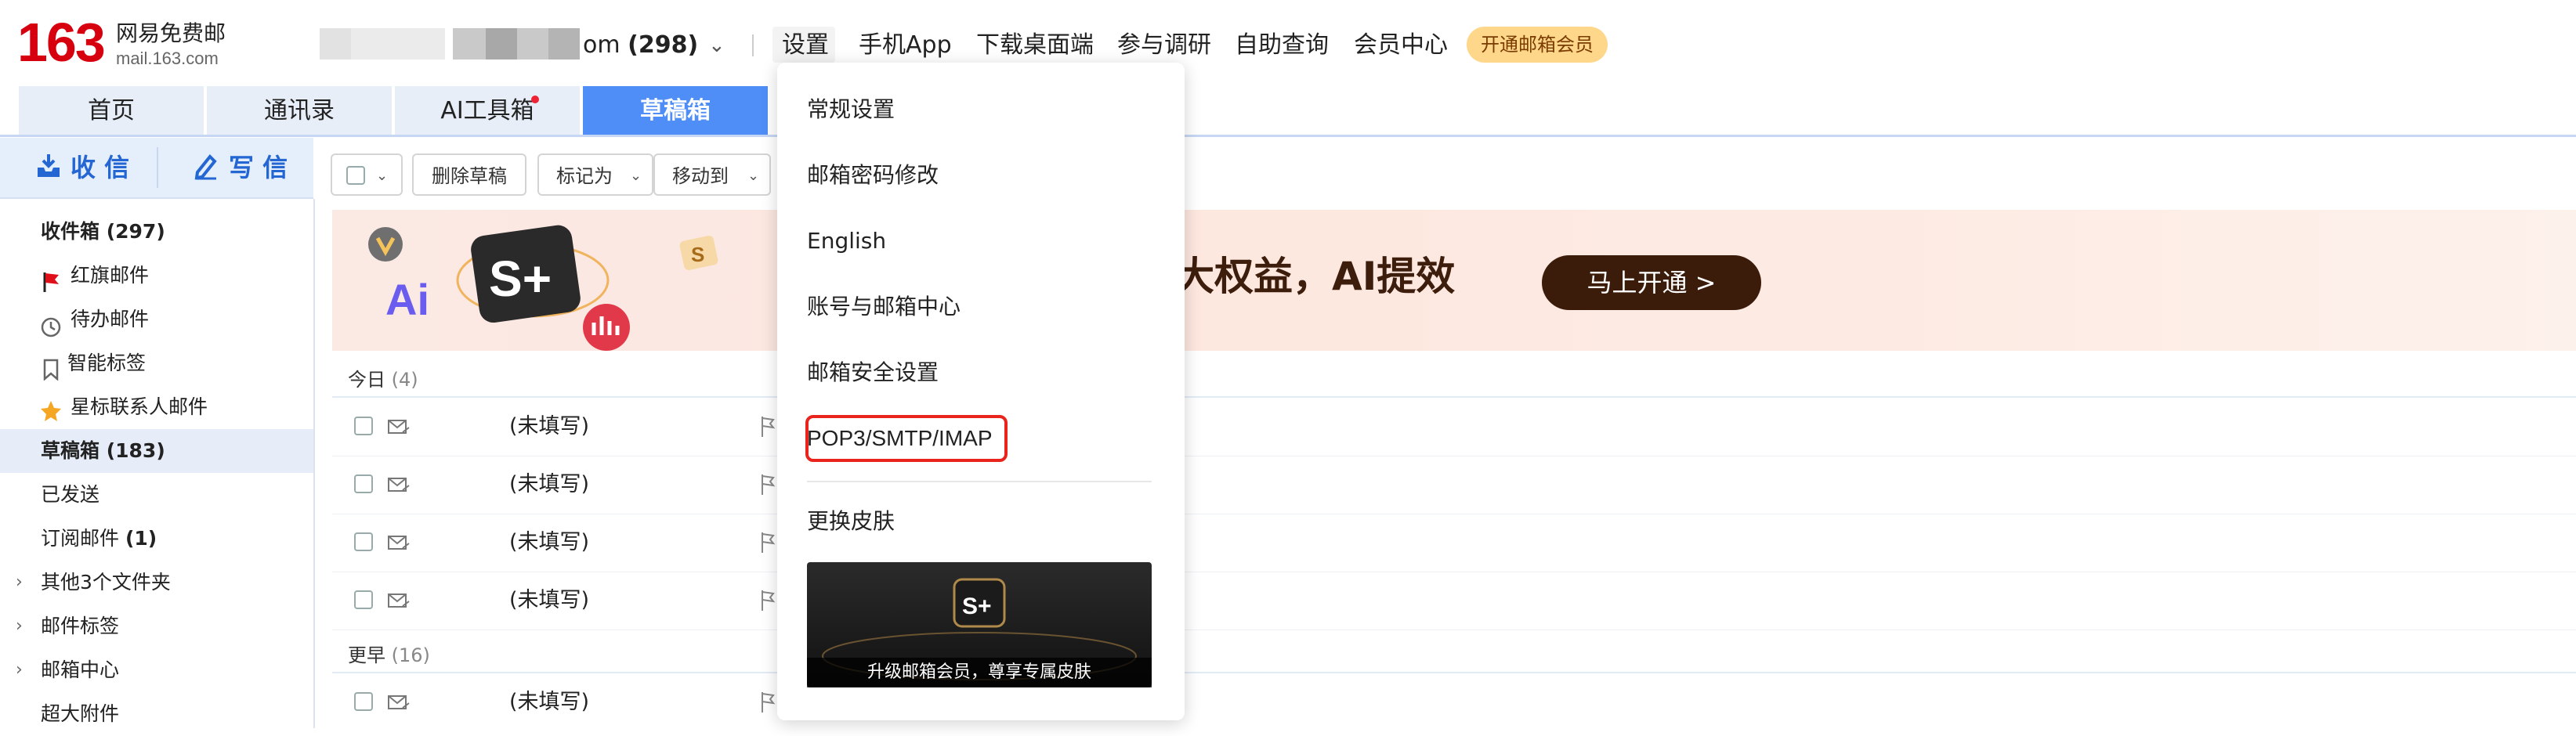 Image resolution: width=2576 pixels, height=736 pixels. What do you see at coordinates (873, 175) in the screenshot?
I see `menu-item-change-password: 邮箱密码修改` at bounding box center [873, 175].